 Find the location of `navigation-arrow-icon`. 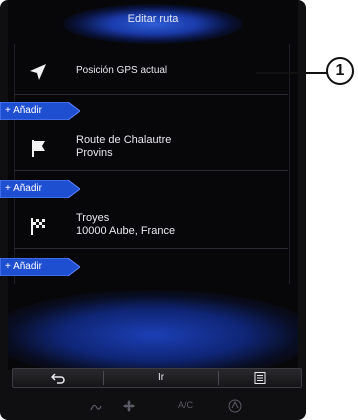

navigation-arrow-icon is located at coordinates (38, 72).